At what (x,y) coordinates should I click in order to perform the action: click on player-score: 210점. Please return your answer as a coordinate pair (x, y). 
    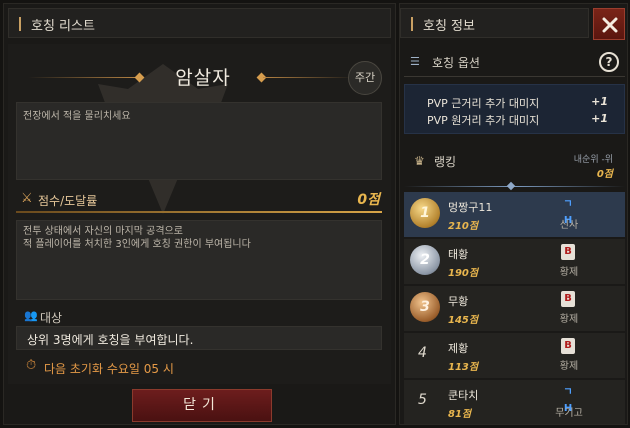
    Looking at the image, I should click on (463, 226).